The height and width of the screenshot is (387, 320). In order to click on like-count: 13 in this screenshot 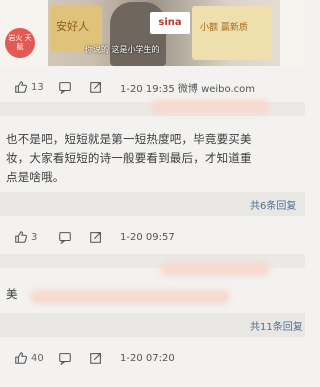, I will do `click(37, 87)`.